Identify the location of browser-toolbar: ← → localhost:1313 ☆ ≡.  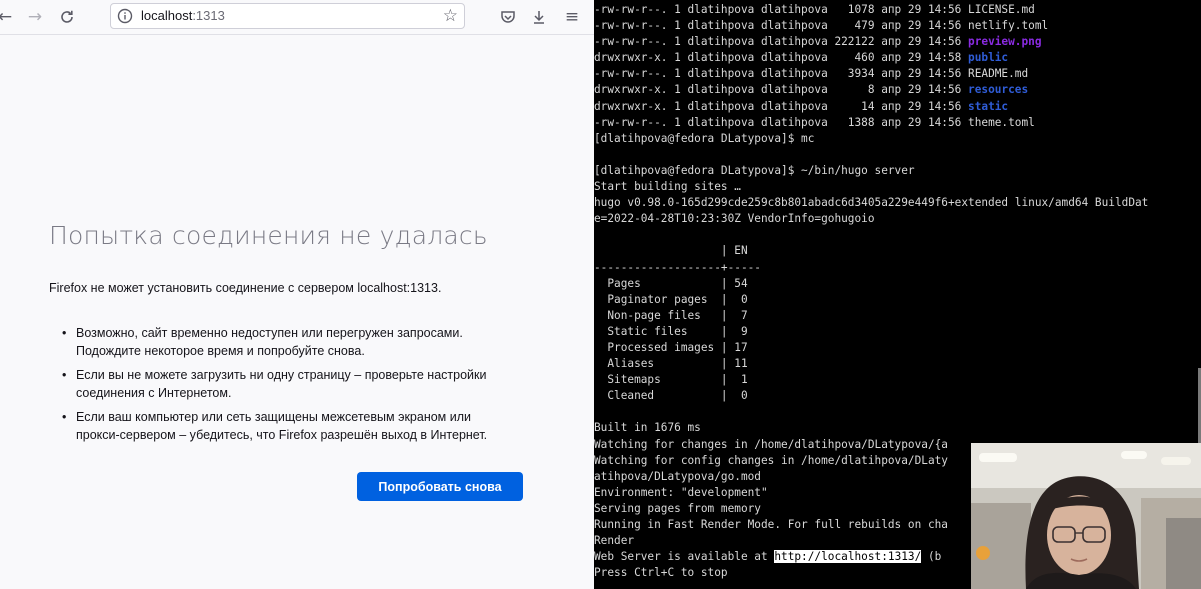
(297, 17).